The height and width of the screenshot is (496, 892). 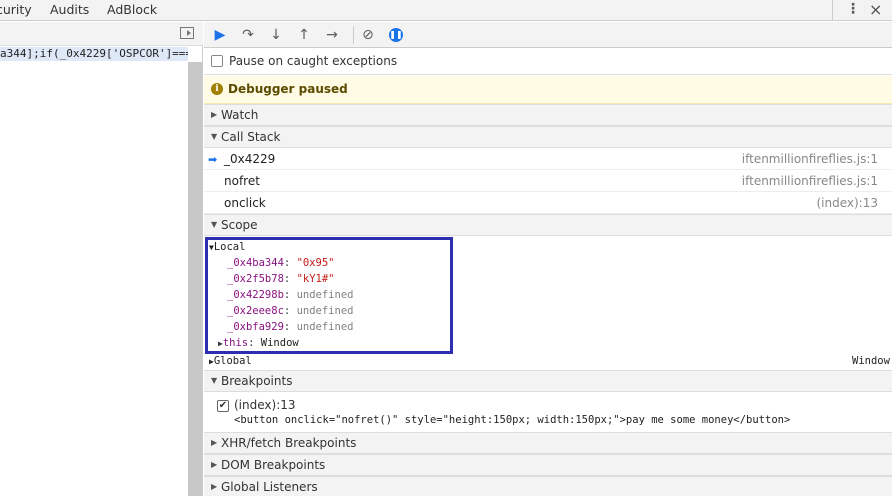 What do you see at coordinates (548, 35) in the screenshot?
I see `debugger-toolbar: ▶ ↷ ↓ ↑ → ⊘ ❚❚` at bounding box center [548, 35].